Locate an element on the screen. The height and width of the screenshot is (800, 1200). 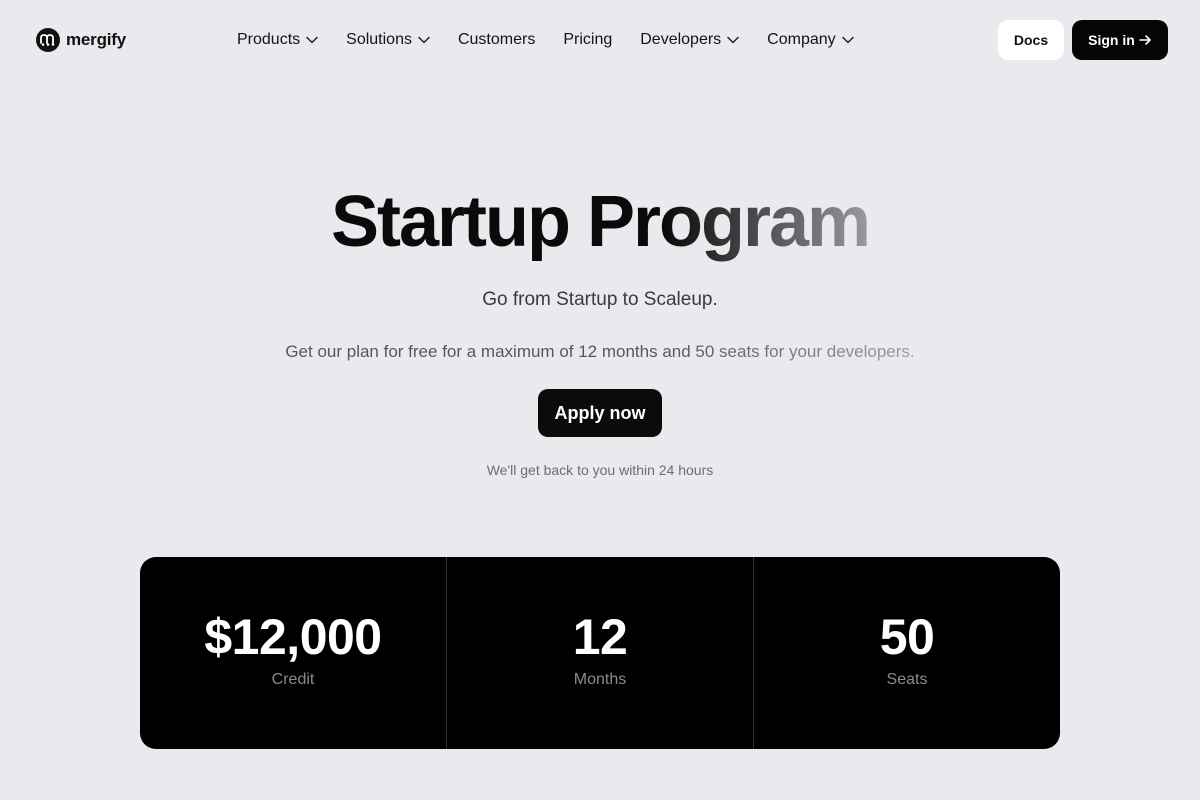
nav-item-solutions: Solutions is located at coordinates (388, 40).